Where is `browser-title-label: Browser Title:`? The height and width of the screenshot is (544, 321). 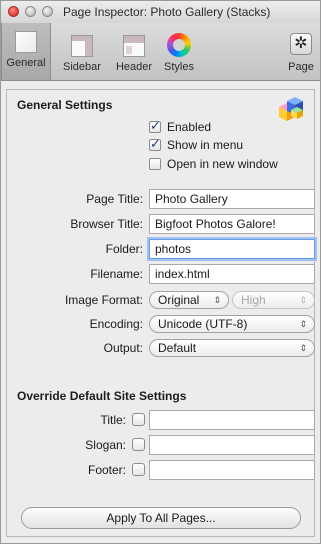 browser-title-label: Browser Title: is located at coordinates (106, 224).